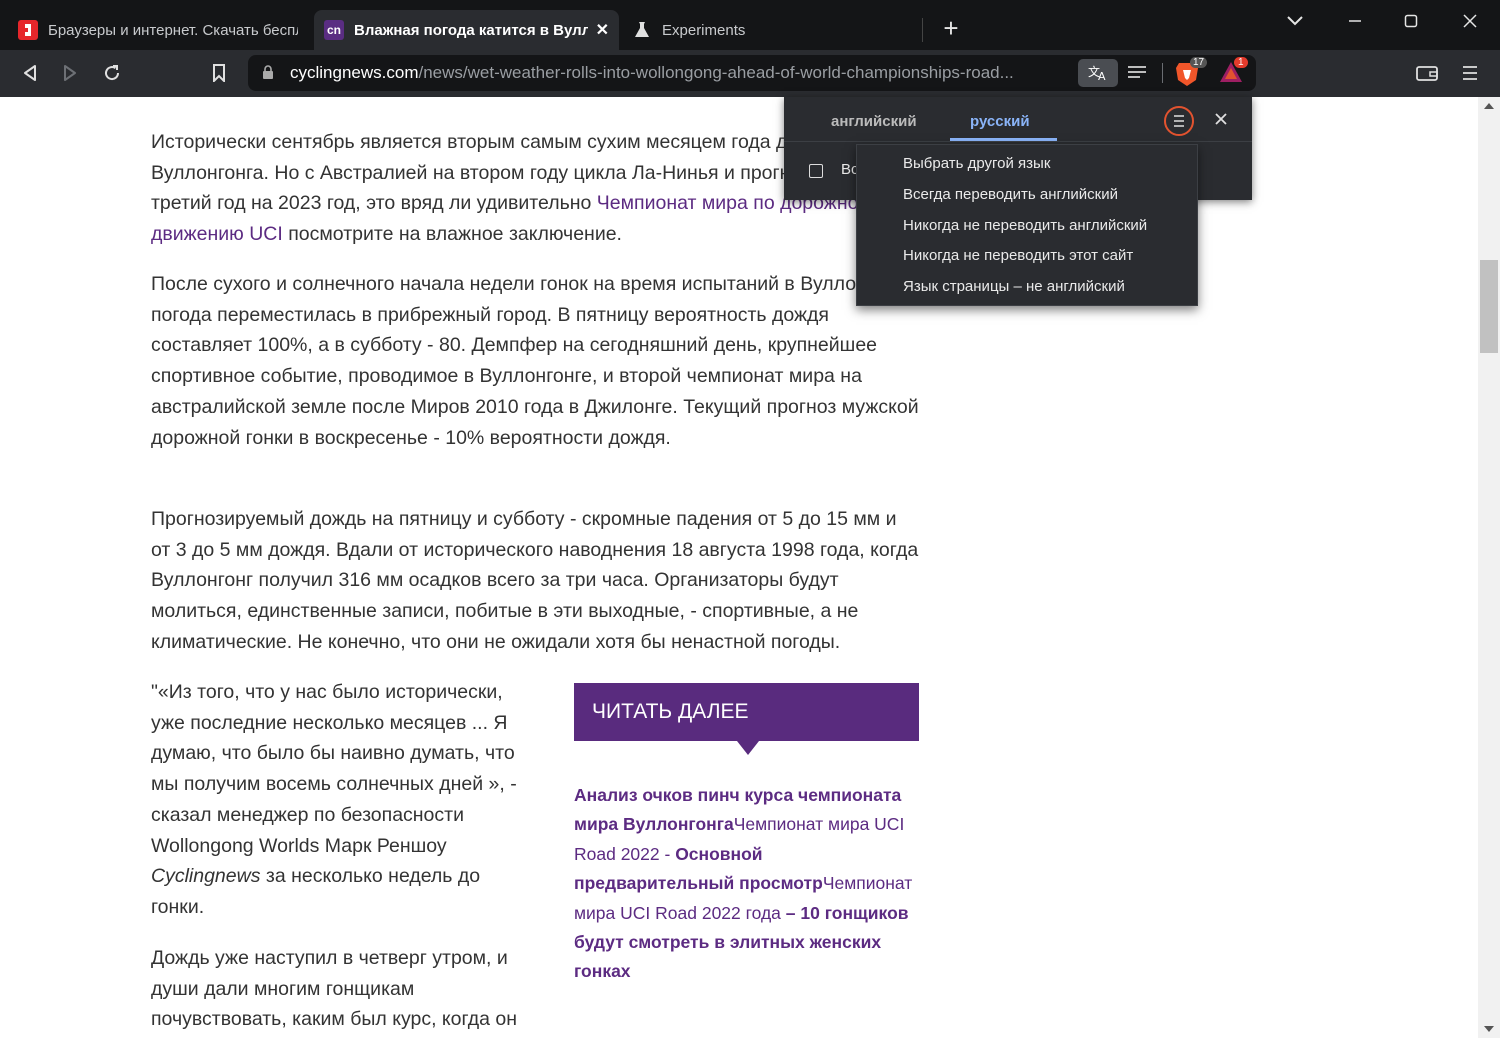 The height and width of the screenshot is (1038, 1500). What do you see at coordinates (1221, 121) in the screenshot?
I see `close-icon` at bounding box center [1221, 121].